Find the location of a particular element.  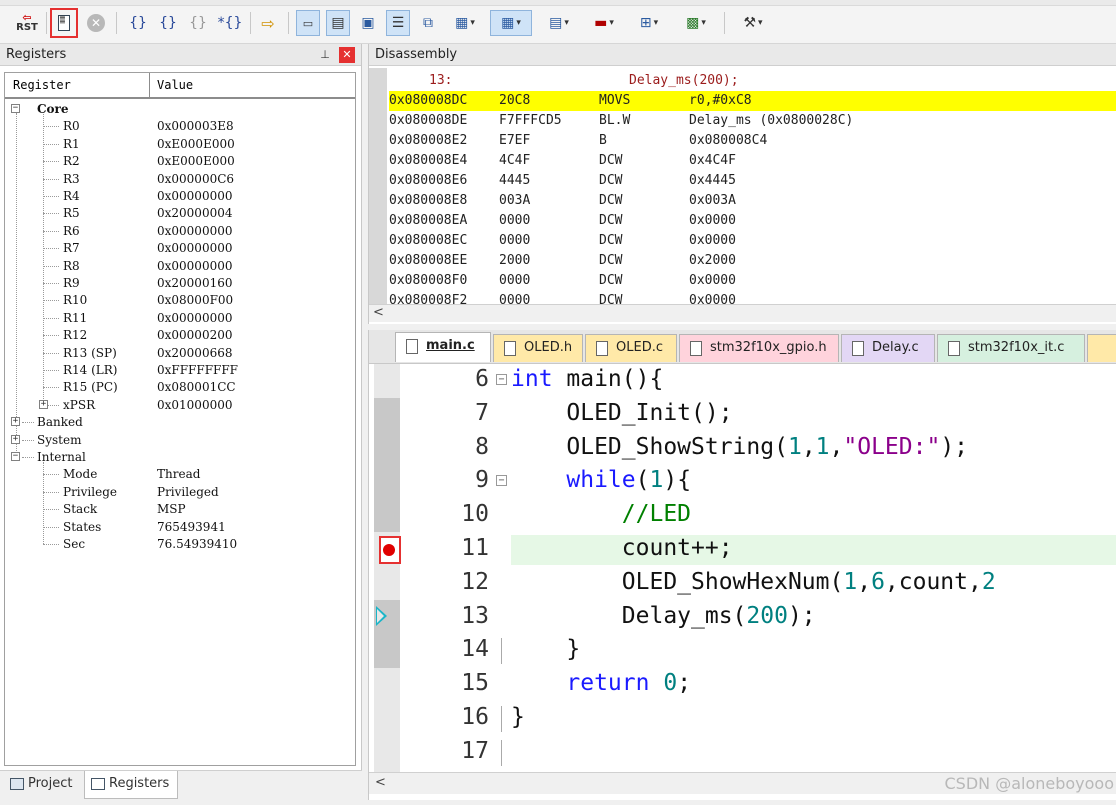

tree-node-banked: + Banked is located at coordinates (180, 422).